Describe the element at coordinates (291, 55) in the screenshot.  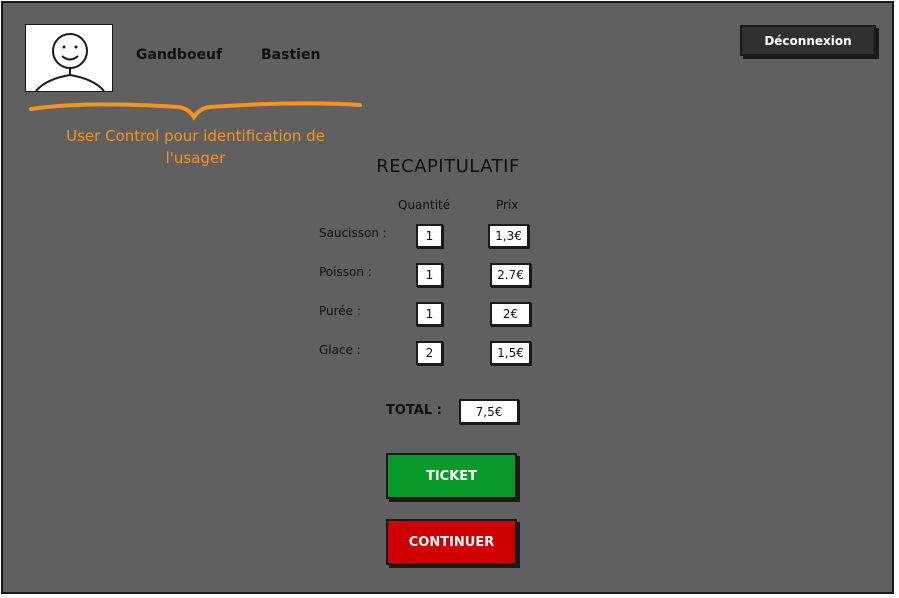
I see `user-last-name: Bastien` at that location.